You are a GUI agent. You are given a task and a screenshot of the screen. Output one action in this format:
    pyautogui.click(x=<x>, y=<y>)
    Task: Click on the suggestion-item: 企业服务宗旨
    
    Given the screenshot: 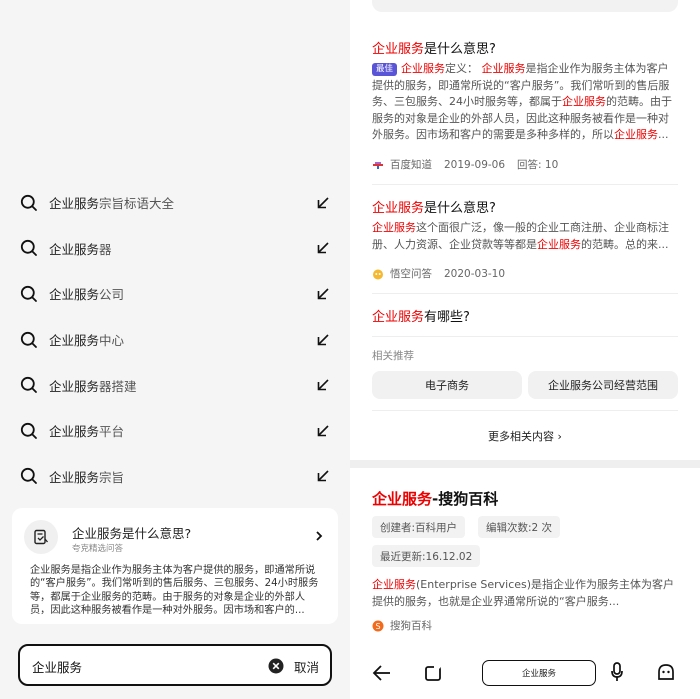 What is the action you would take?
    pyautogui.click(x=175, y=477)
    